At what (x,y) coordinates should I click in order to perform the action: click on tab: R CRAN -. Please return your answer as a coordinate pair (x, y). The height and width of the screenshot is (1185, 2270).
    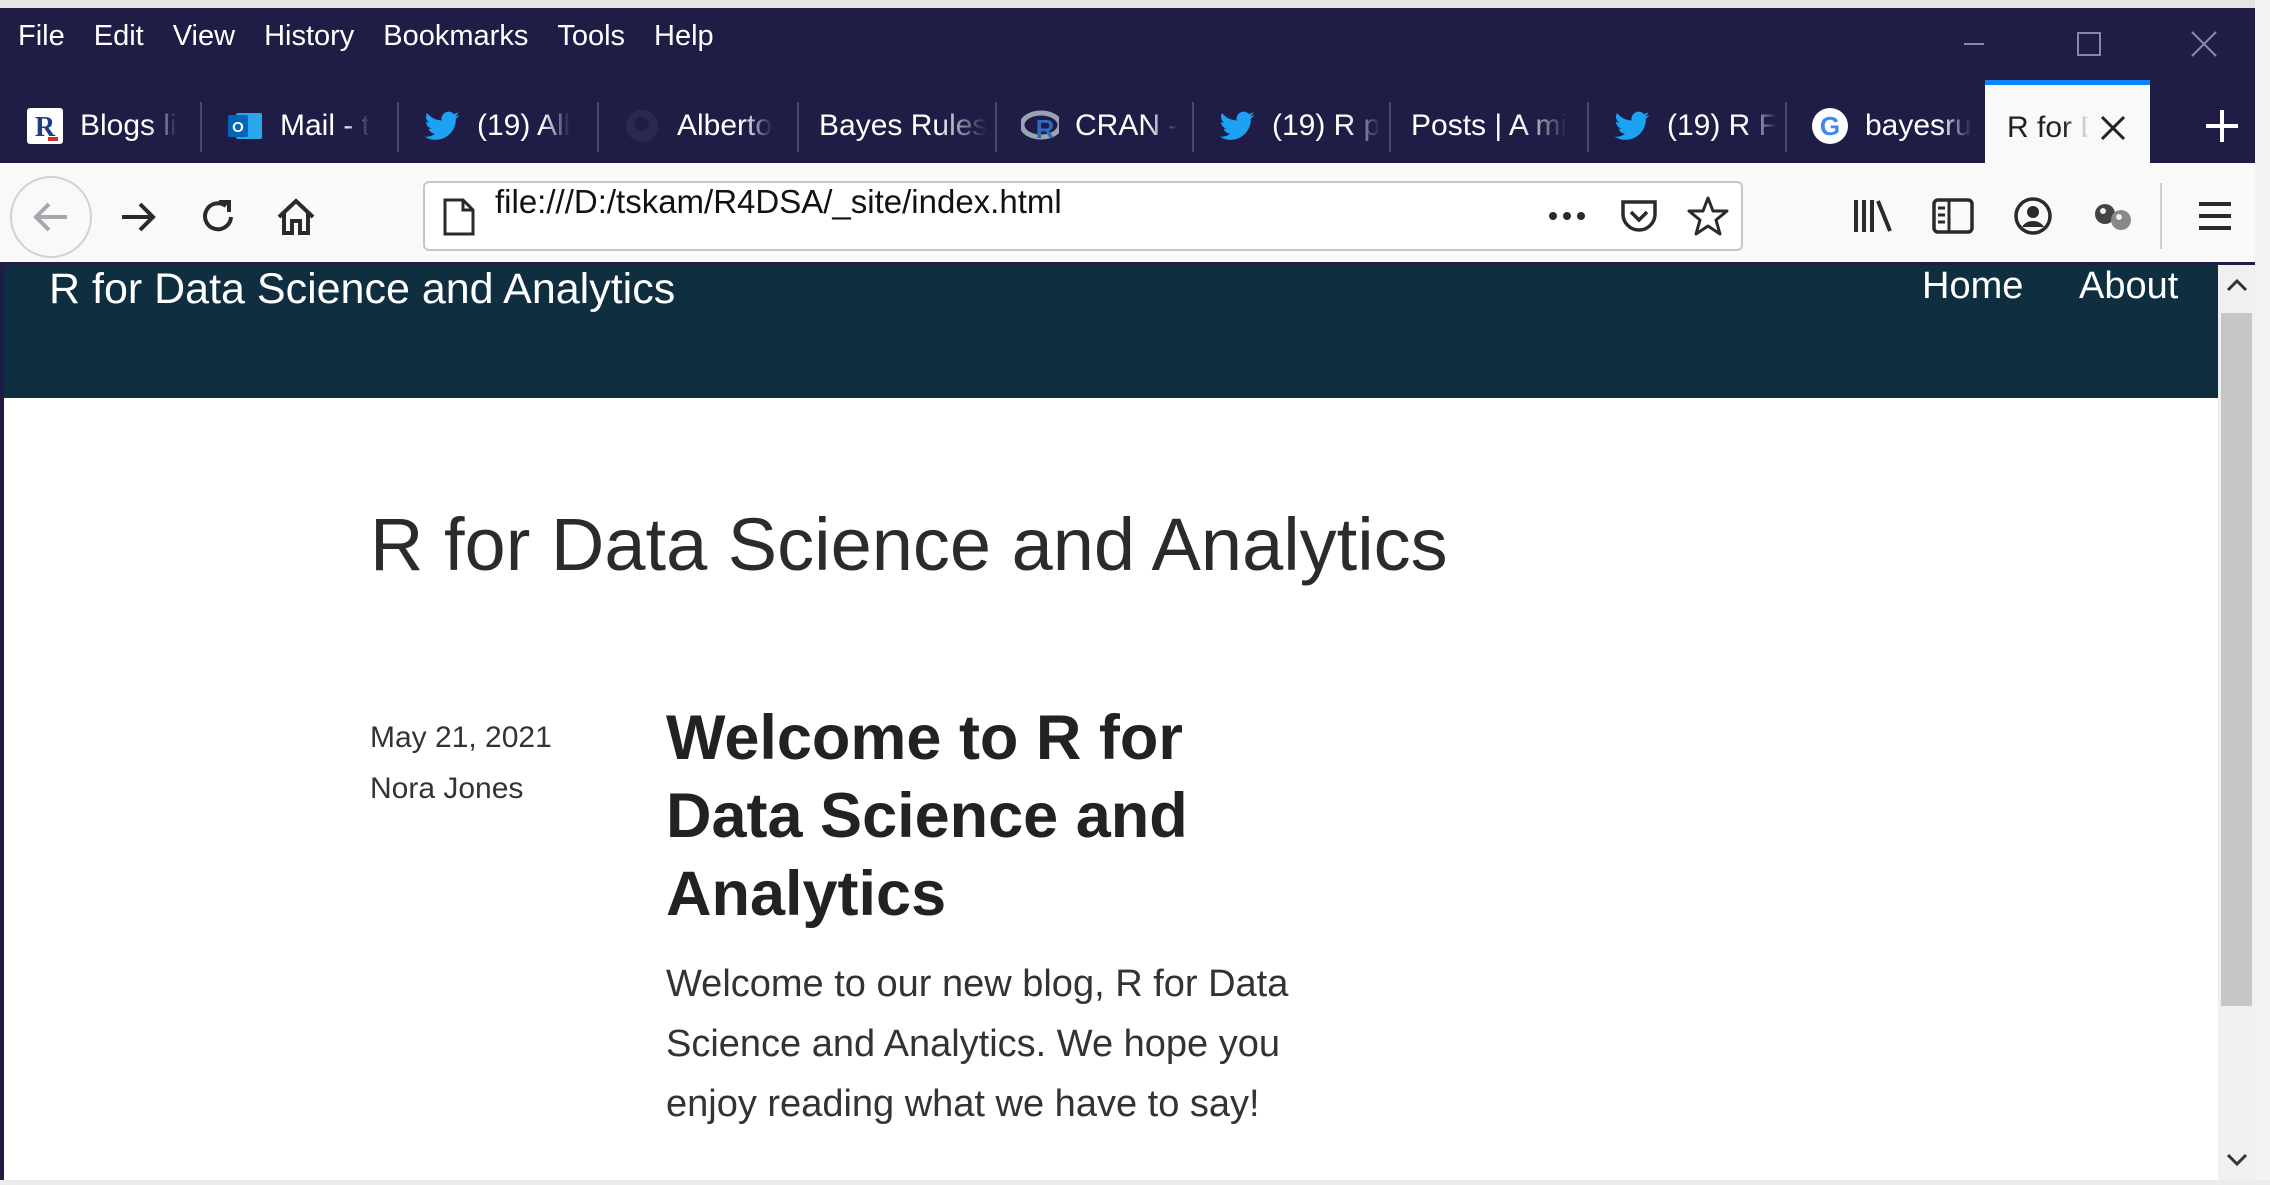
    Looking at the image, I should click on (1092, 125).